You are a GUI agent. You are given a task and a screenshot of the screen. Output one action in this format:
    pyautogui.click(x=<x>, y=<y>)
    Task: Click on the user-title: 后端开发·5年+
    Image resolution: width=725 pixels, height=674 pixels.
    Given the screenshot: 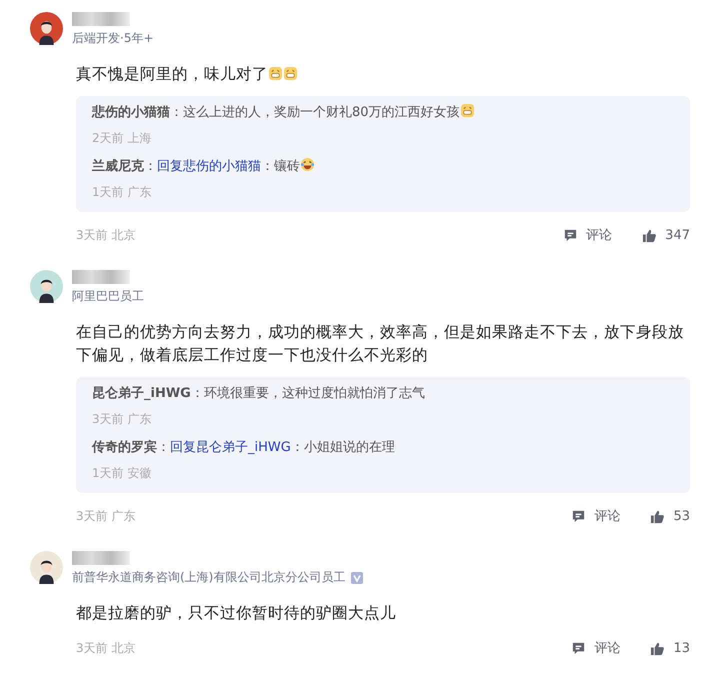 What is the action you would take?
    pyautogui.click(x=113, y=38)
    